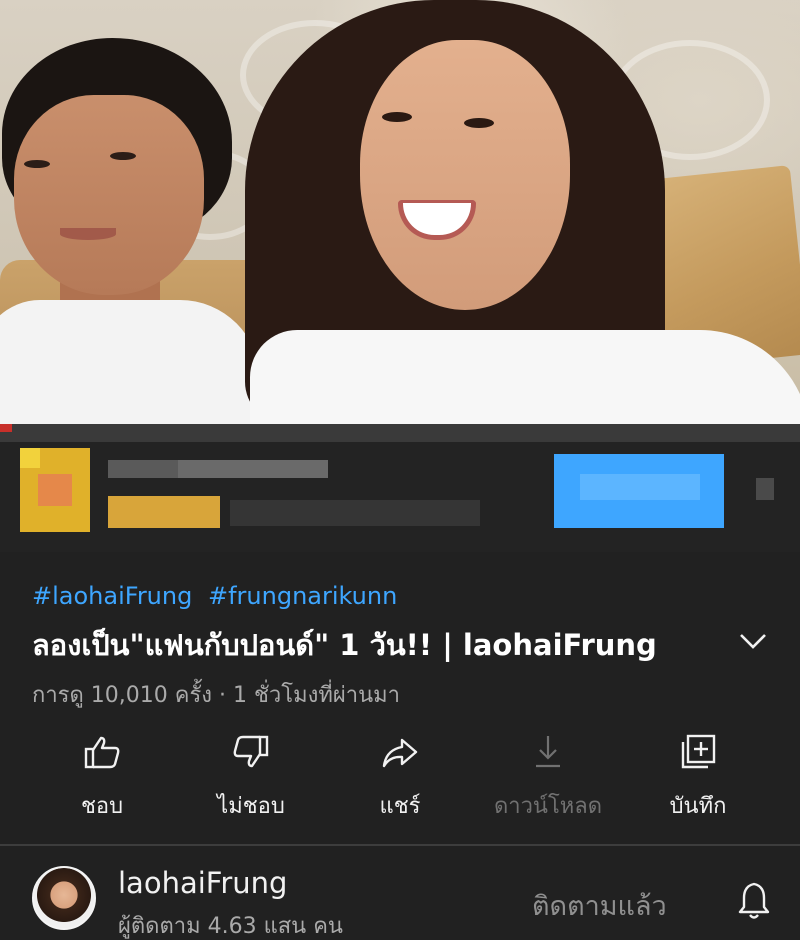 This screenshot has width=800, height=940. Describe the element at coordinates (599, 905) in the screenshot. I see `subscribed-button: ติดตามแล้ว` at that location.